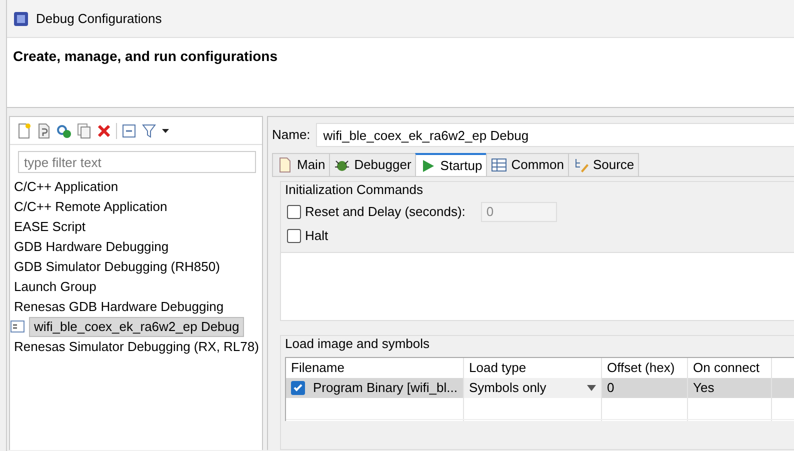 Image resolution: width=794 pixels, height=451 pixels. What do you see at coordinates (117, 267) in the screenshot?
I see `tree-item: GDB Simulator Debugging (RH850)` at bounding box center [117, 267].